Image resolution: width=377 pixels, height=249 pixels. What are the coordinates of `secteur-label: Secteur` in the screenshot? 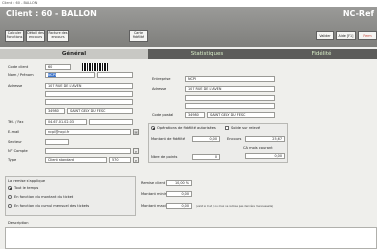 It's located at (15, 142).